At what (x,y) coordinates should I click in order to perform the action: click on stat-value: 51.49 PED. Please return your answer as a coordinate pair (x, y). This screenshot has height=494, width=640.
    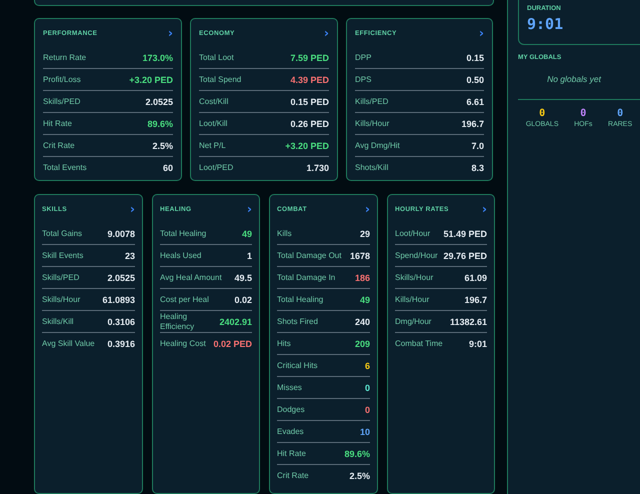
    Looking at the image, I should click on (465, 233).